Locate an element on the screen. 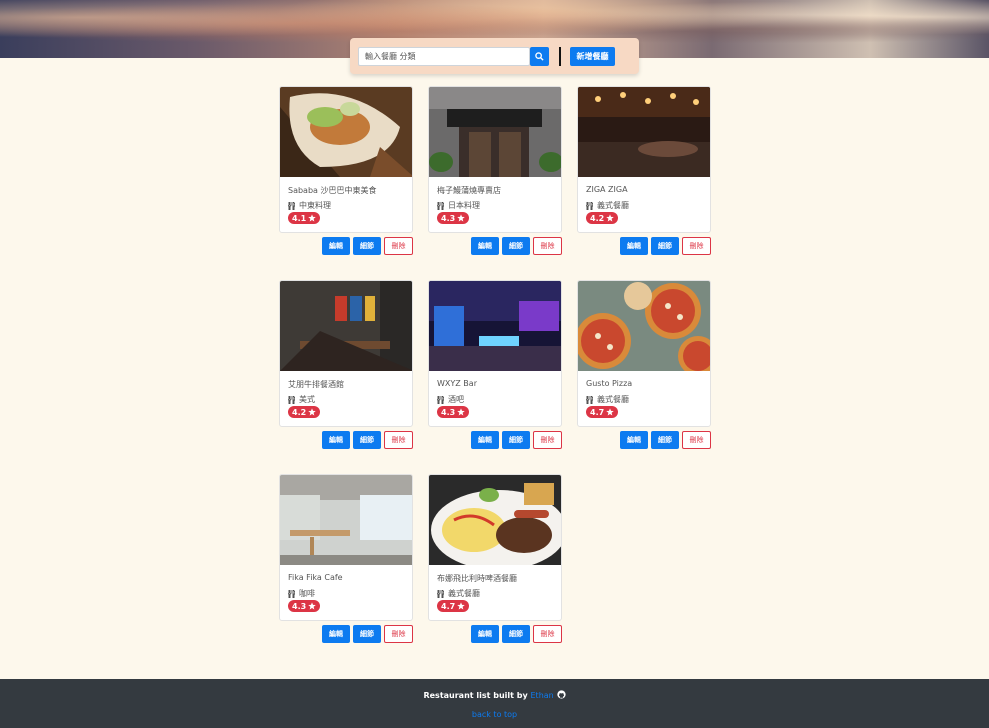  rating-value: 4.1 is located at coordinates (299, 218).